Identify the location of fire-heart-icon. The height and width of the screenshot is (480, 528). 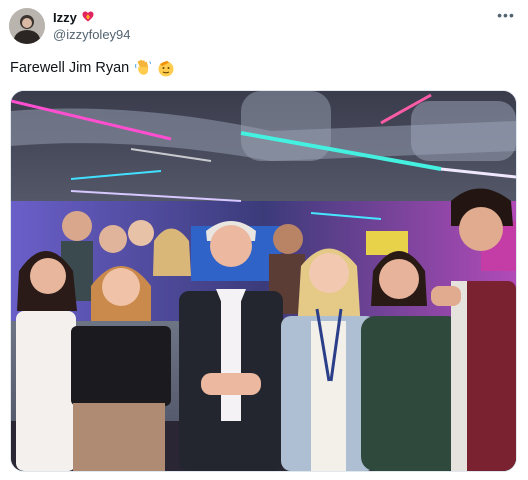
(88, 18).